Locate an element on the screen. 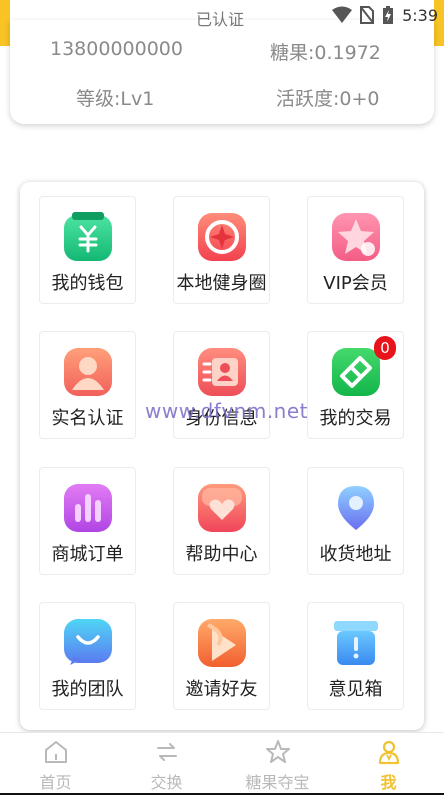 Image resolution: width=444 pixels, height=795 pixels. bottom-nav: 首页 交换 糖果夺宝 我 is located at coordinates (222, 763).